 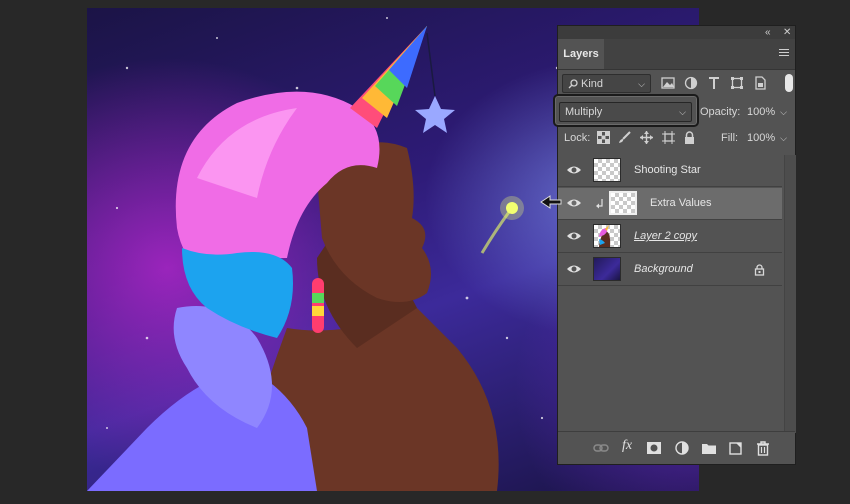 What do you see at coordinates (790, 294) in the screenshot?
I see `layers-scrollbar` at bounding box center [790, 294].